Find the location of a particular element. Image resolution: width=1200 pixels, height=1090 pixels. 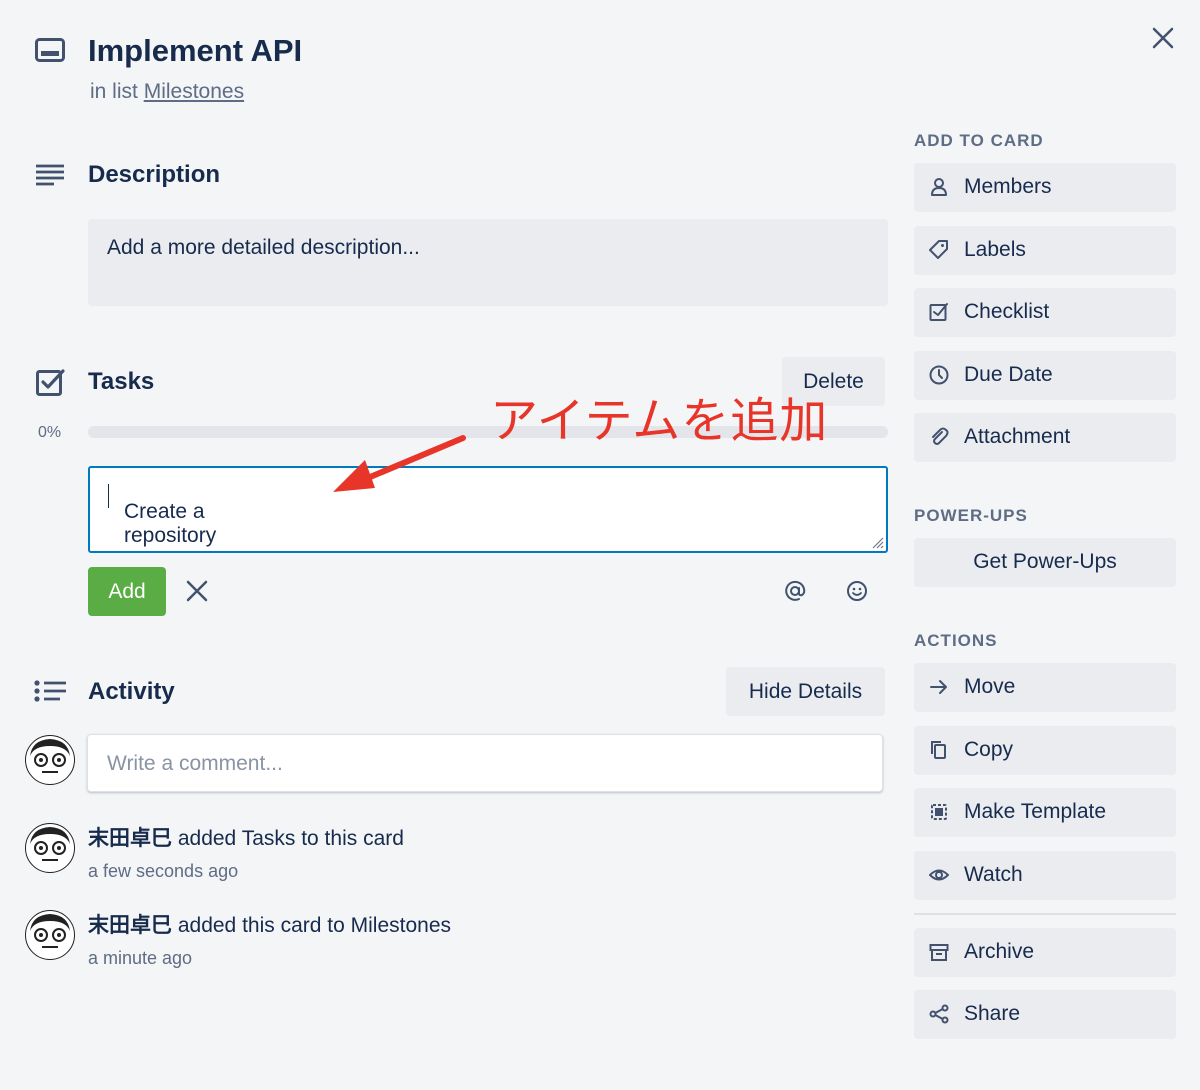

checklist-icon is located at coordinates (51, 382).